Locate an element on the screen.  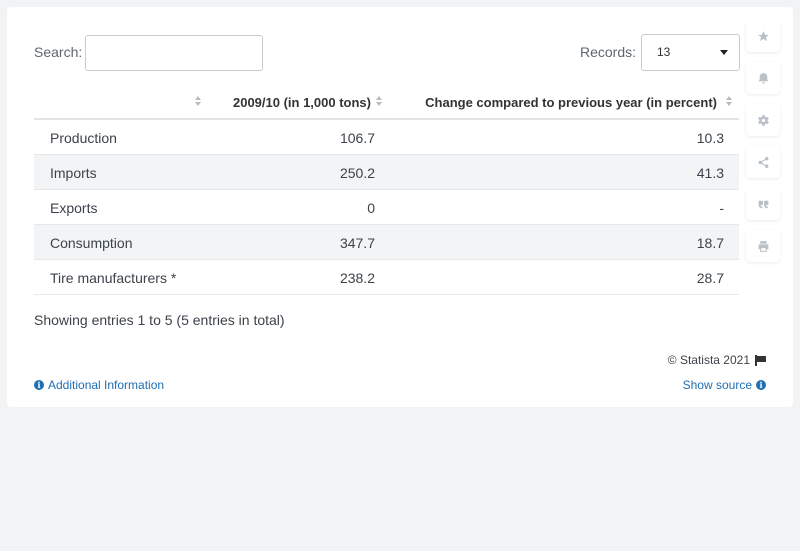
row-value-change: 28.7 is located at coordinates (710, 278).